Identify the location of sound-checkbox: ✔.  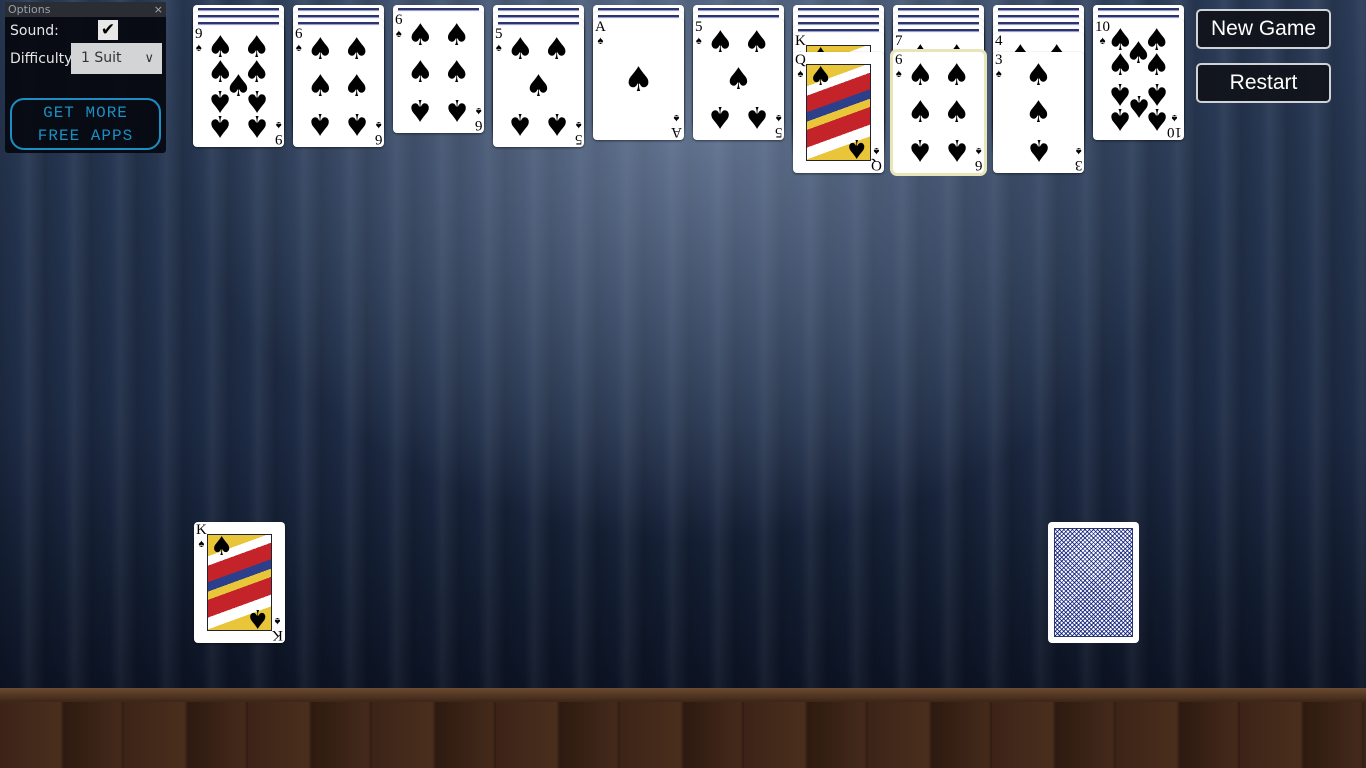
(108, 30).